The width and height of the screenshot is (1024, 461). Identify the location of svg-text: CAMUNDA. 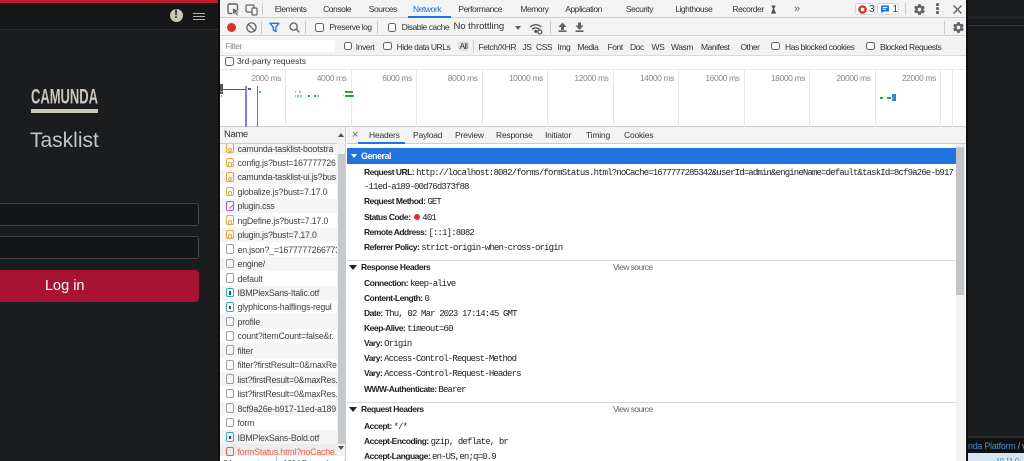
(64, 98).